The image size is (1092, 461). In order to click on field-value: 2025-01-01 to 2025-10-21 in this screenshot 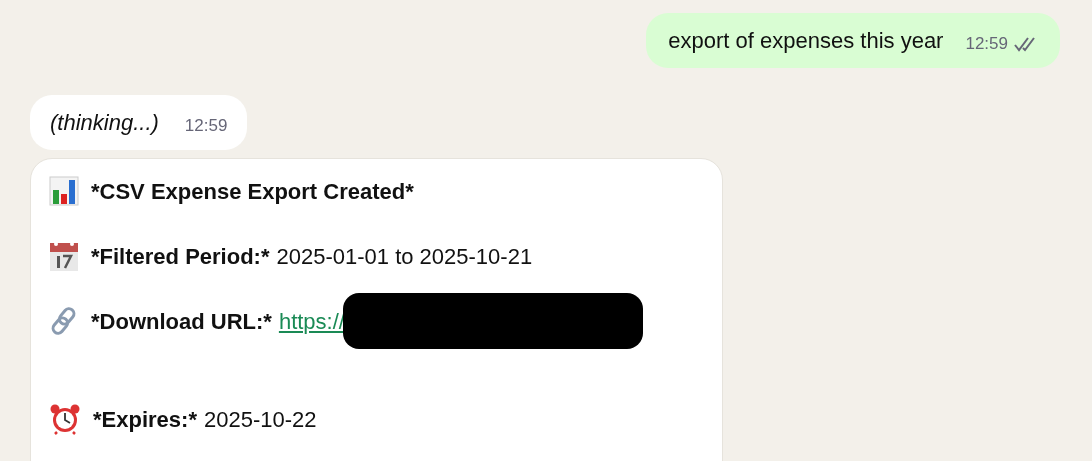, I will do `click(404, 256)`.